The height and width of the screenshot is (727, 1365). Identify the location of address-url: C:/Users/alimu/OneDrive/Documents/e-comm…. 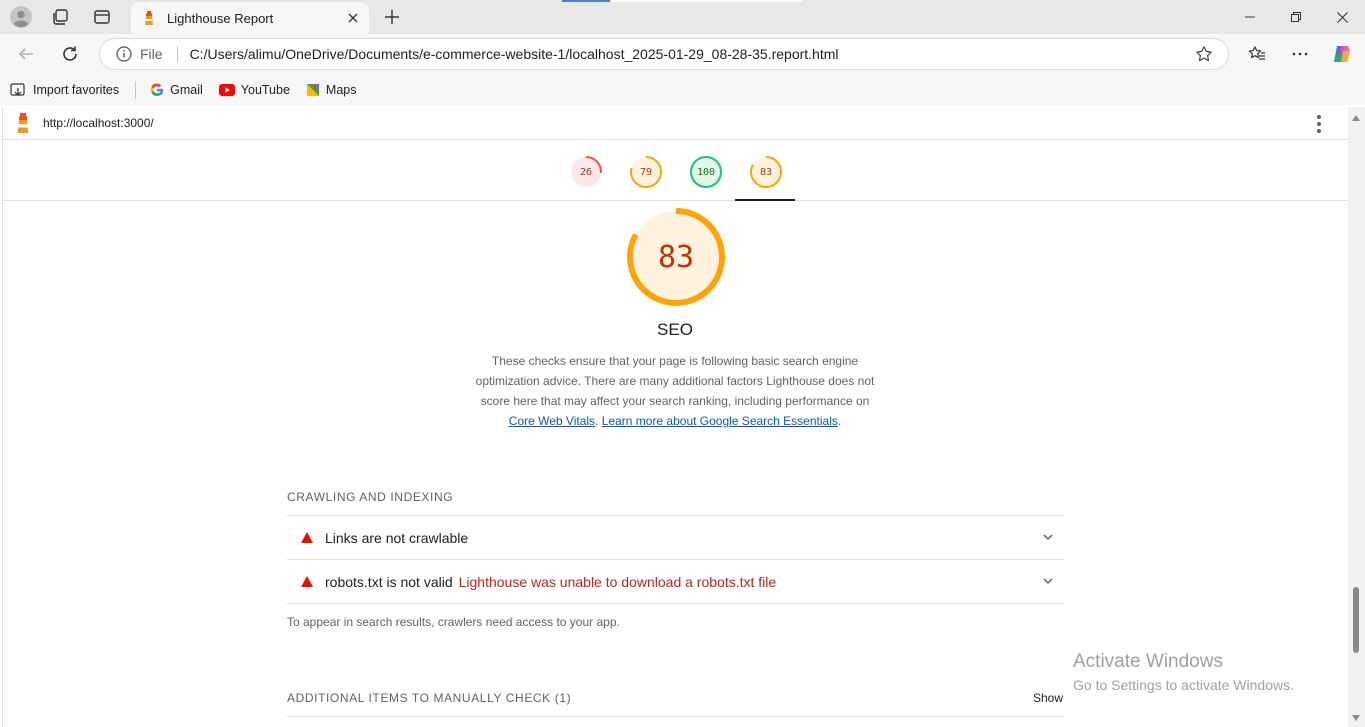
(690, 54).